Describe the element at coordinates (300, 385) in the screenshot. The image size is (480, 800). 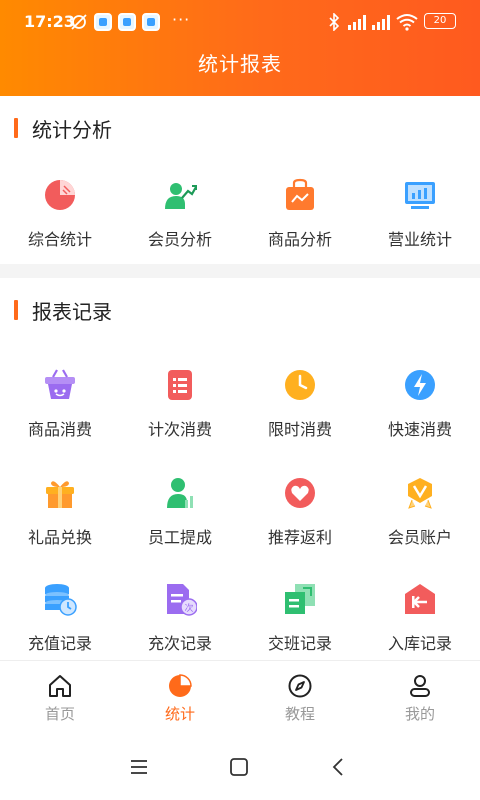
I see `clock-icon` at that location.